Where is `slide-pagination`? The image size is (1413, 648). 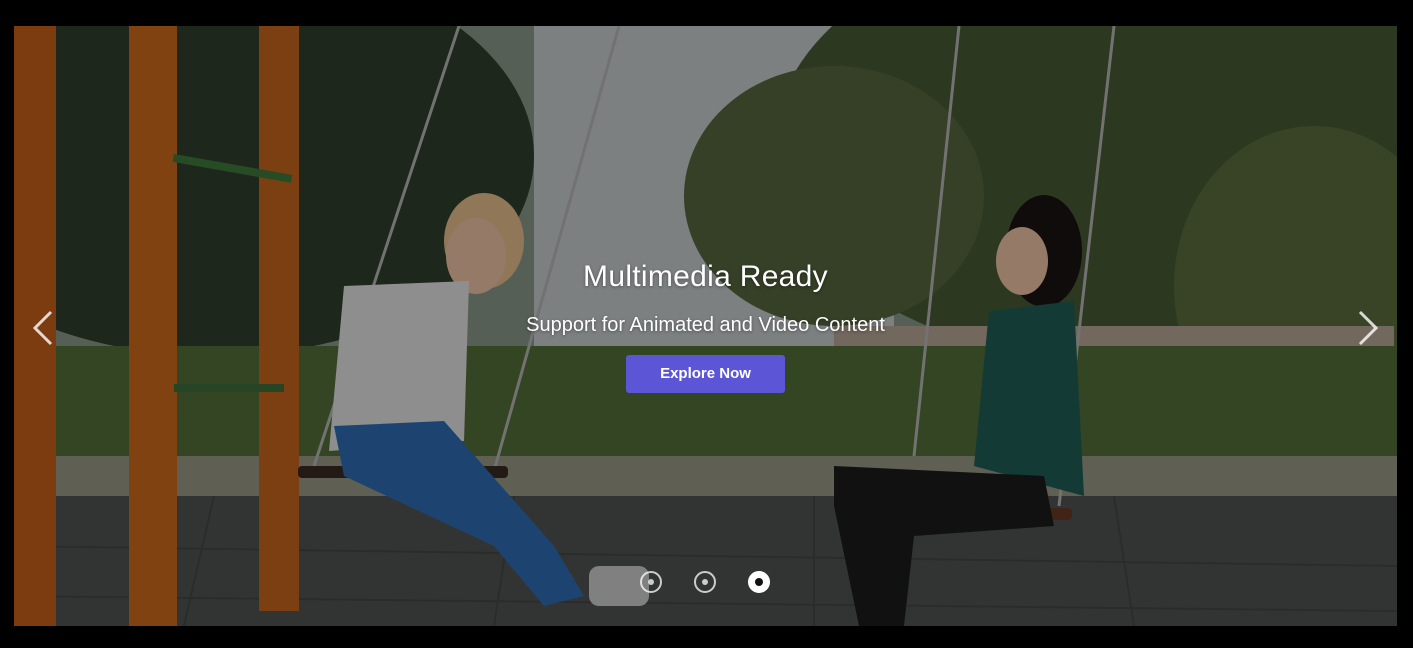
slide-pagination is located at coordinates (705, 582).